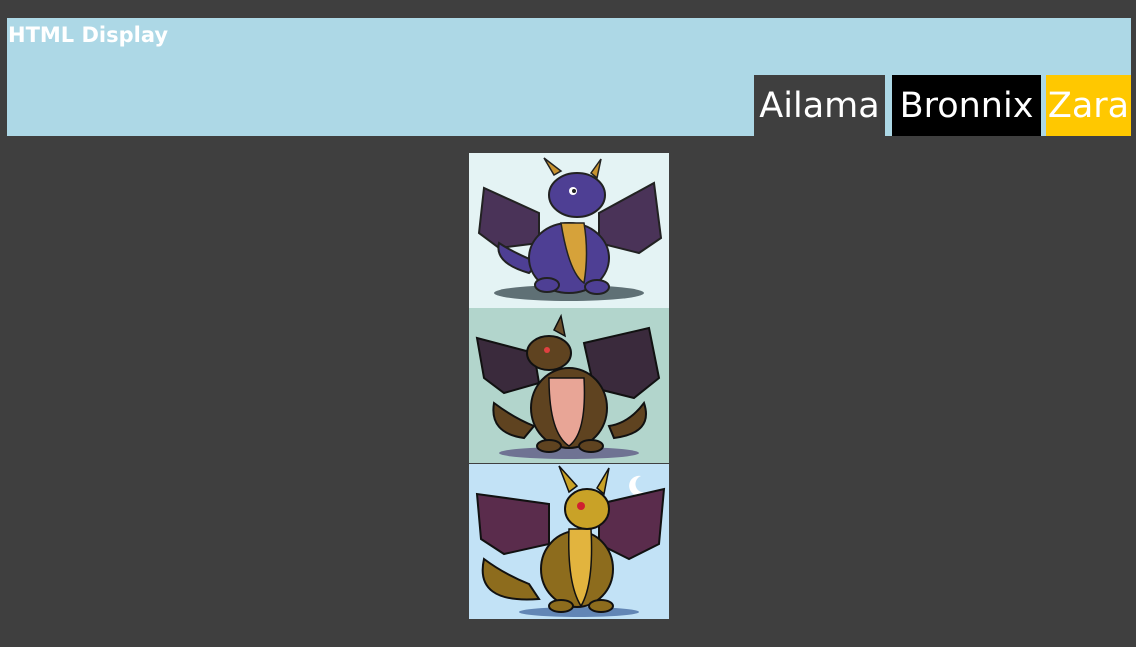 The image size is (1136, 647). I want to click on dragon-gallery, so click(569, 386).